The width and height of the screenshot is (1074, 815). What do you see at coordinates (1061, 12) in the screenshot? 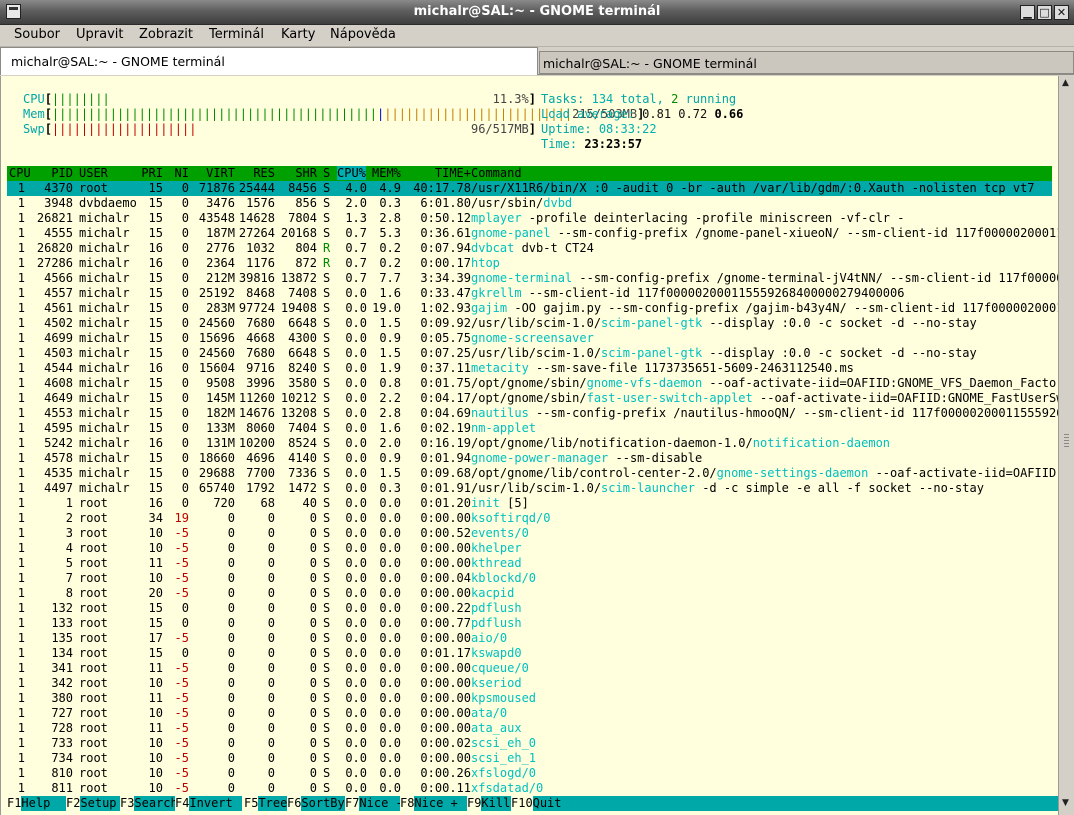
I see `close-icon: ✕` at bounding box center [1061, 12].